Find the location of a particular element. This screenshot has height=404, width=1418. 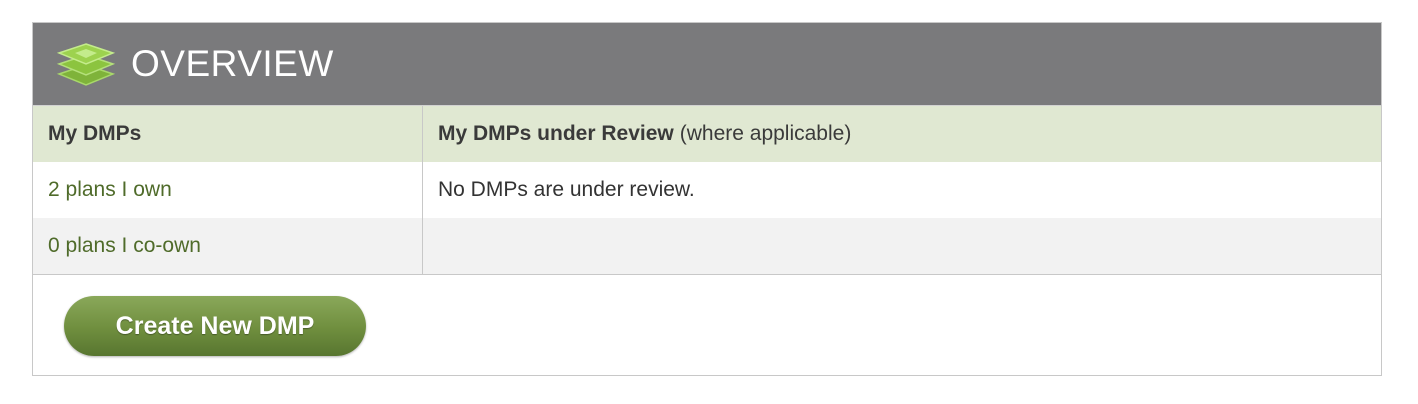

review-status-text: No DMPs are under review. is located at coordinates (566, 189).